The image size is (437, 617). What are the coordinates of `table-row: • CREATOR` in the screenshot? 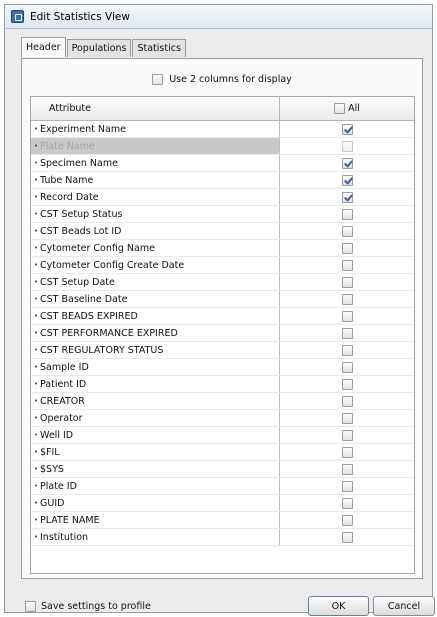 It's located at (222, 401).